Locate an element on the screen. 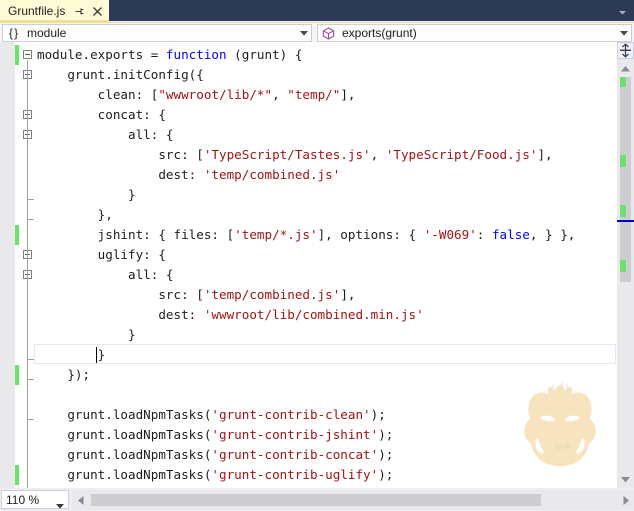 Image resolution: width=634 pixels, height=511 pixels. member-dropdown-chevron-down-icon is located at coordinates (624, 33).